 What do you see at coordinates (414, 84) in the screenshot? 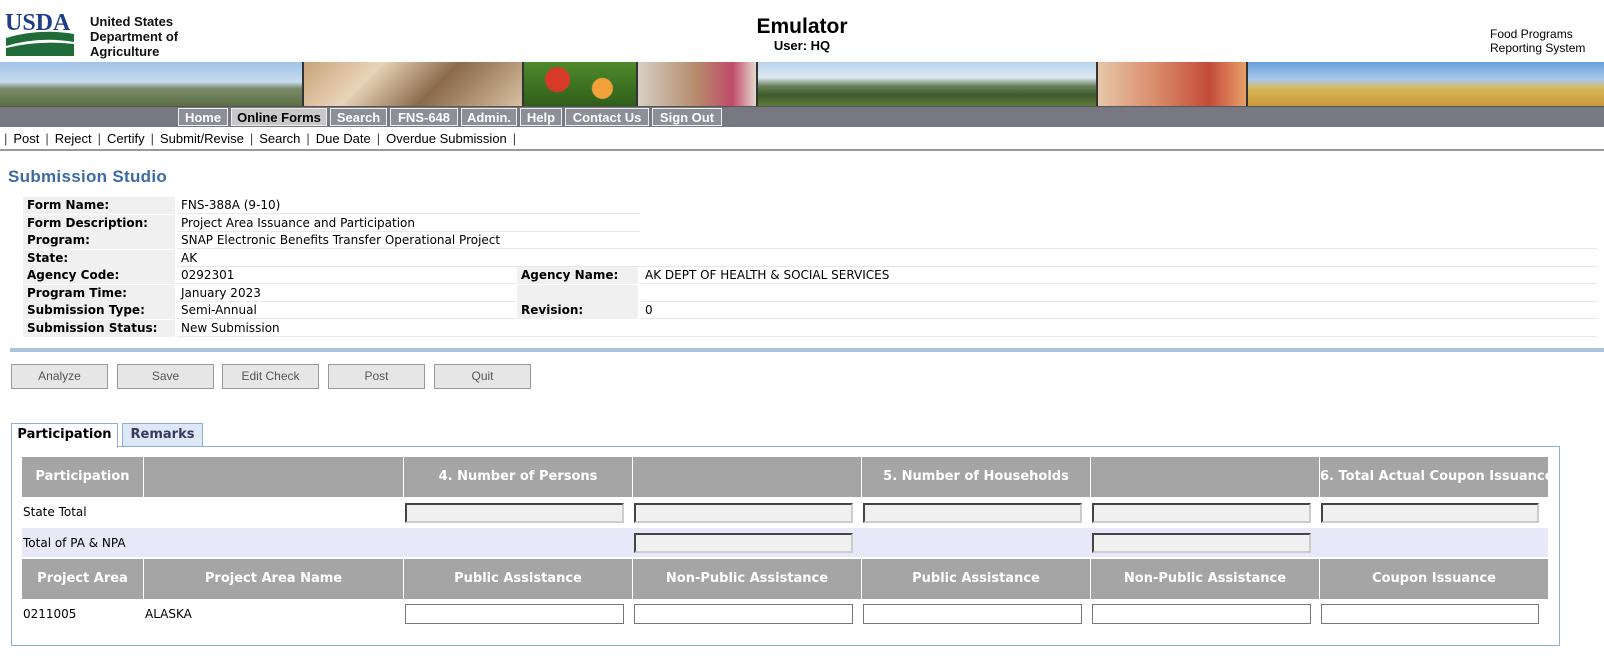
I see `banner-photo-family` at bounding box center [414, 84].